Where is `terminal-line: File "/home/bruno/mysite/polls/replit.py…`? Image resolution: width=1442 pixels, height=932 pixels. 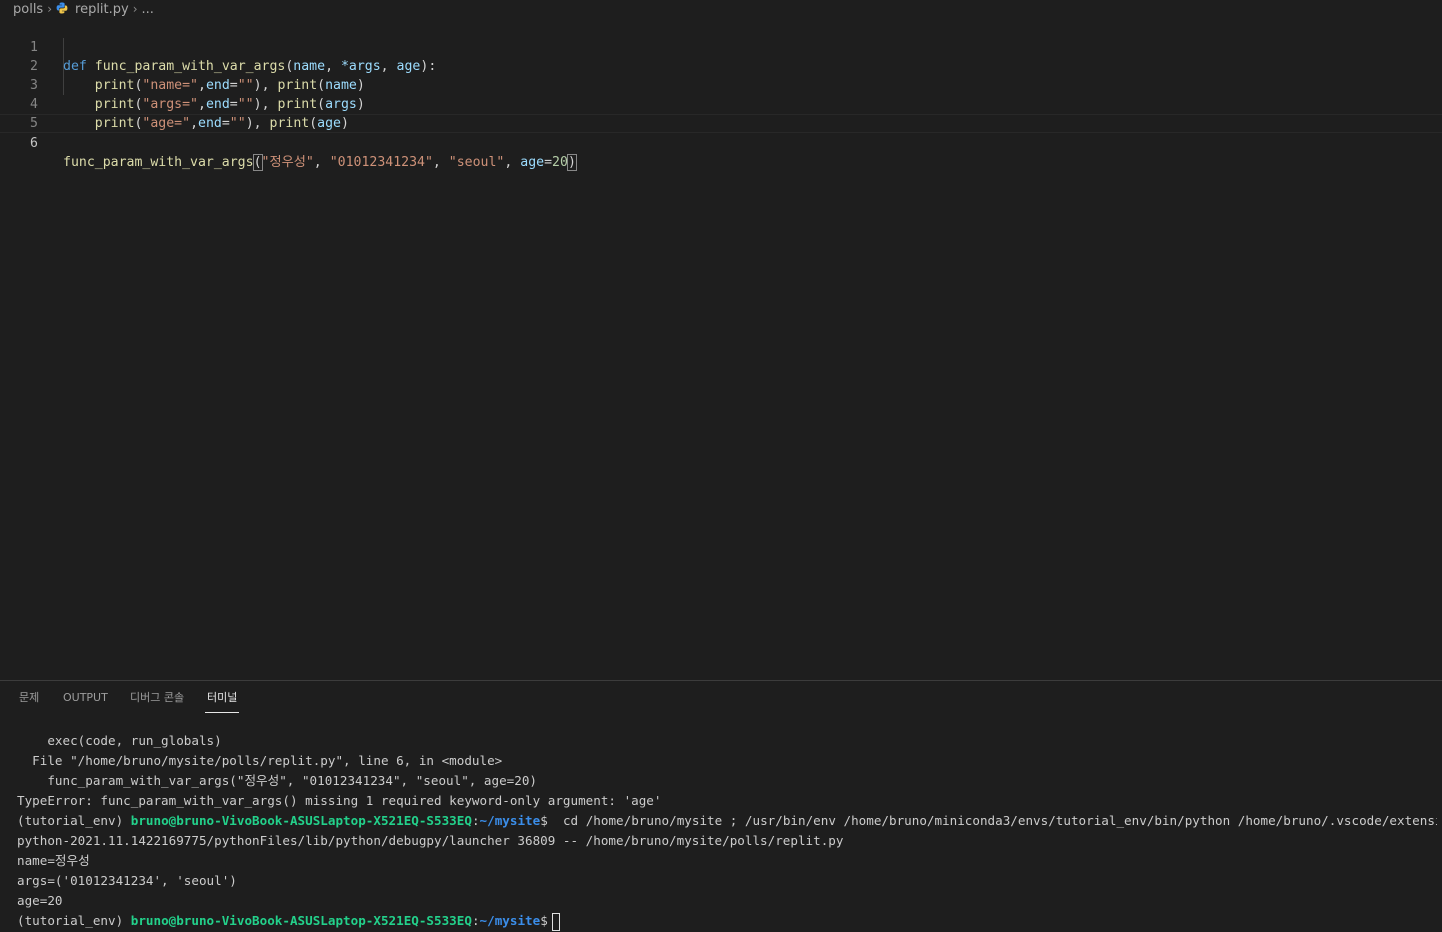 terminal-line: File "/home/bruno/mysite/polls/replit.py… is located at coordinates (260, 760).